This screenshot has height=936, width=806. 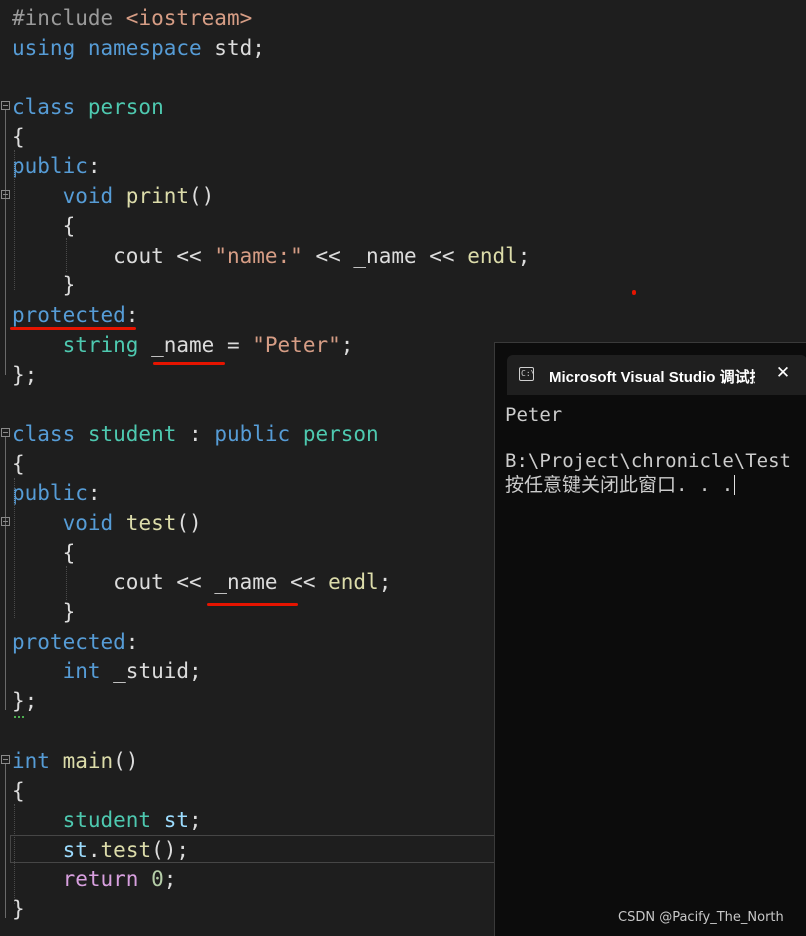 What do you see at coordinates (88, 761) in the screenshot?
I see `code-token: main` at bounding box center [88, 761].